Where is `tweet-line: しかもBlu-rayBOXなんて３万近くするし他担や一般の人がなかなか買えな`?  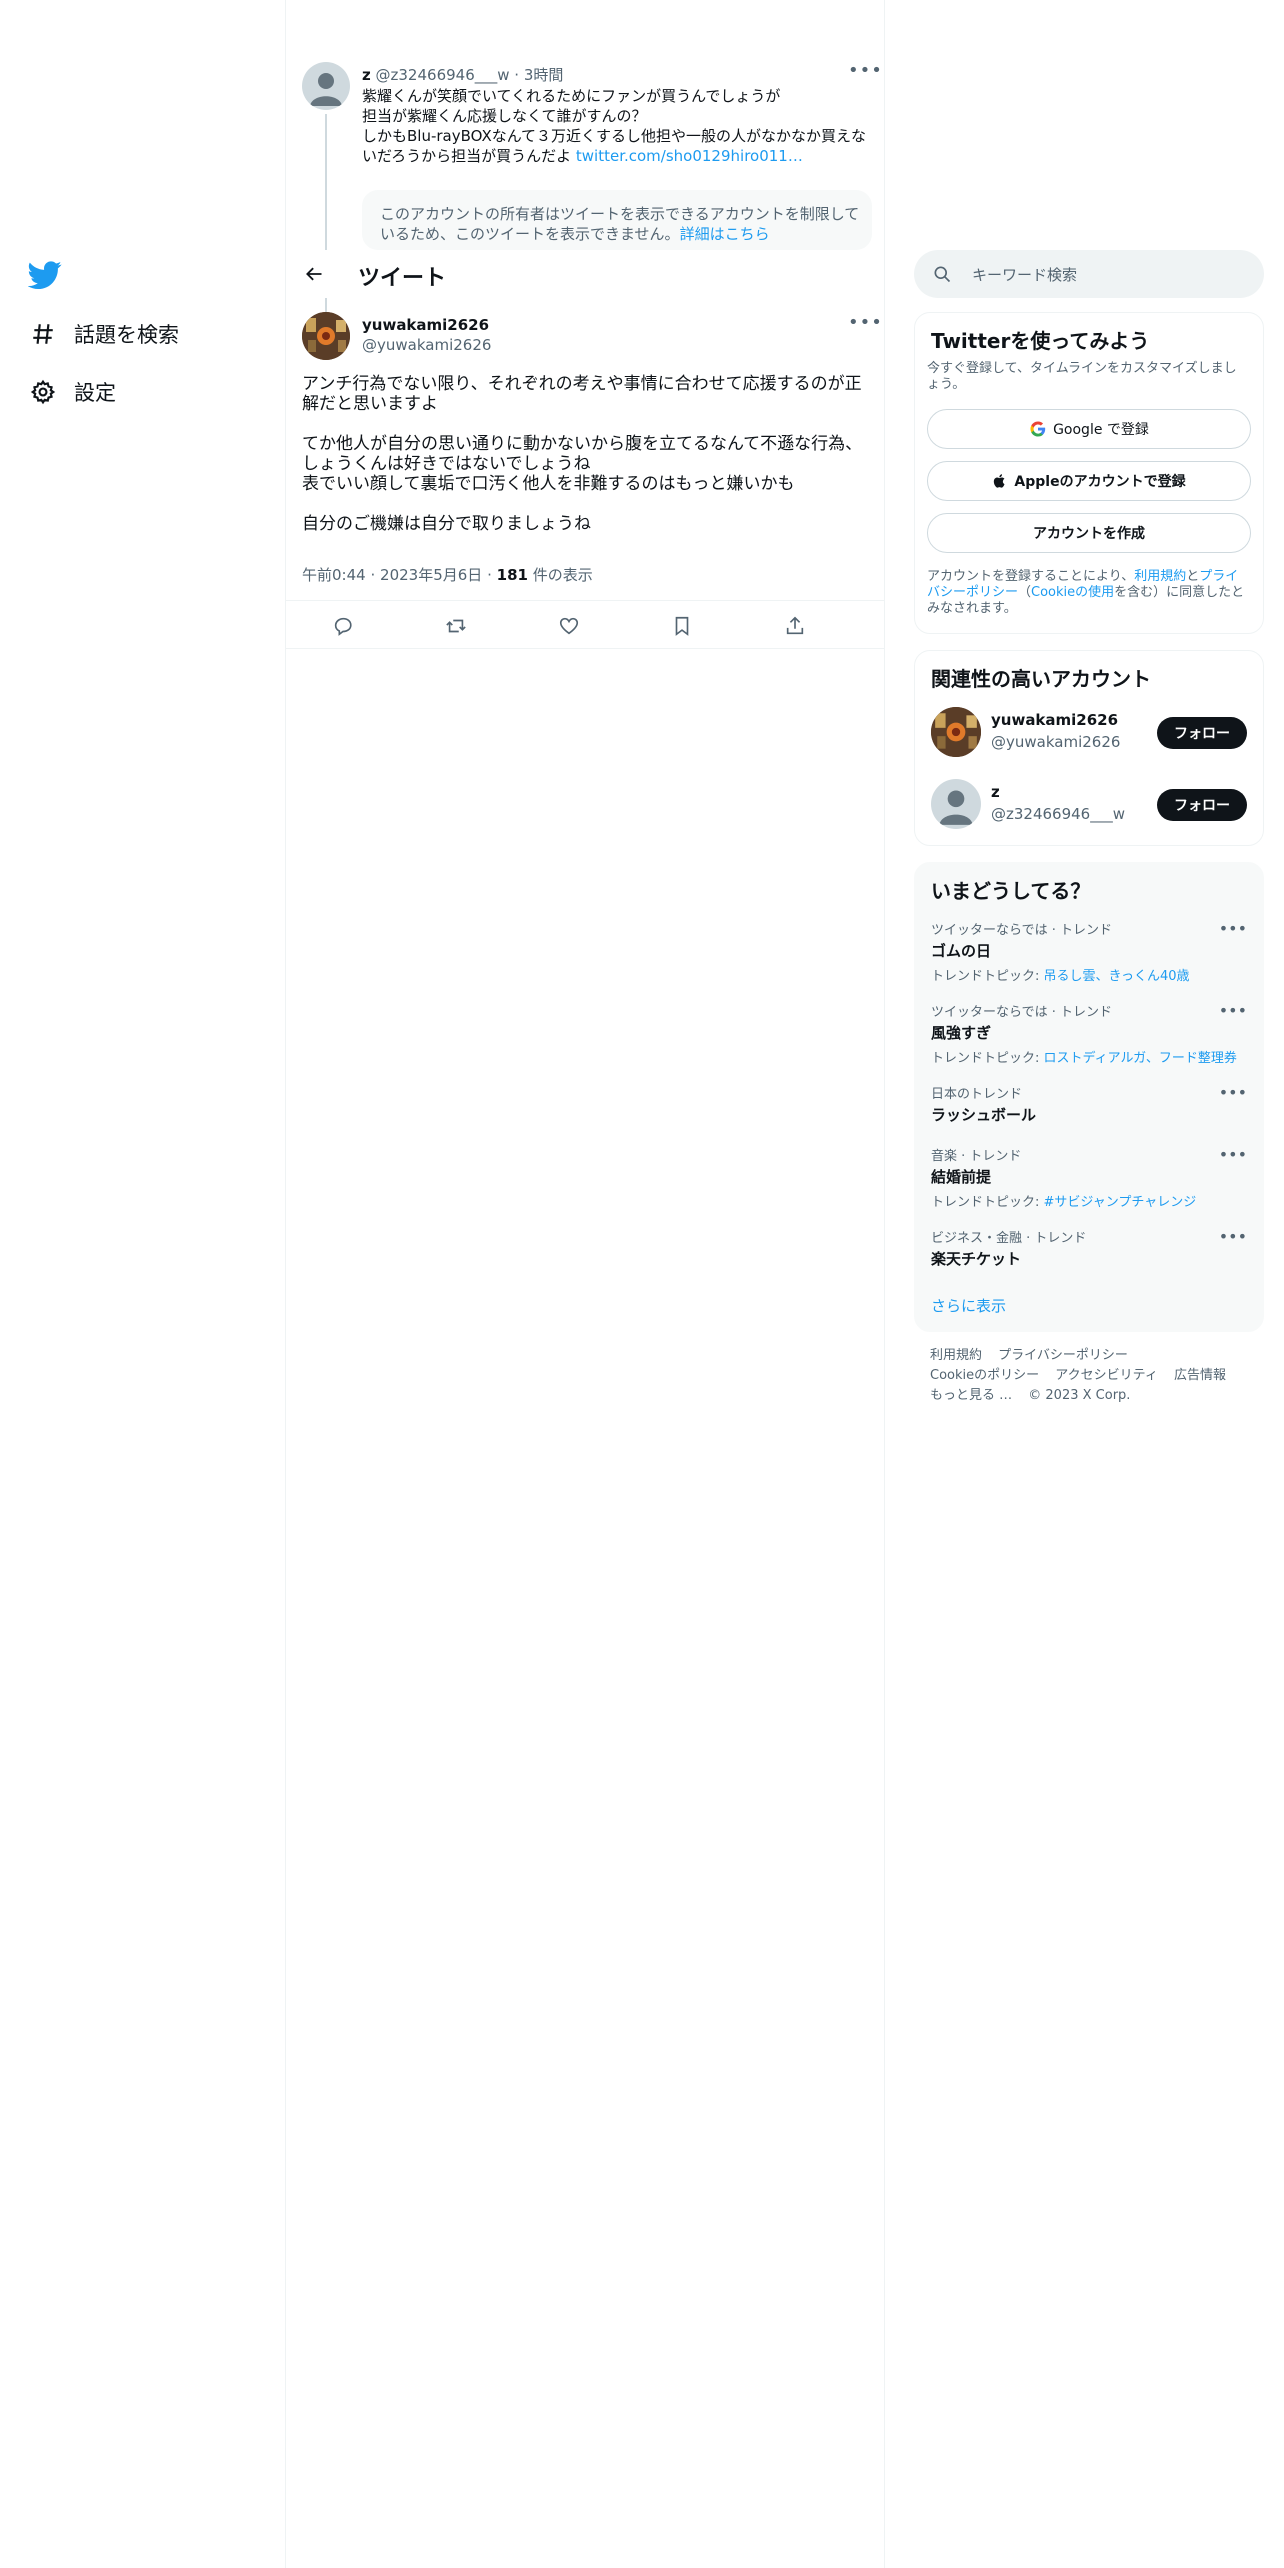
tweet-line: しかもBlu-rayBOXなんて３万近くするし他担や一般の人がなかなか買えな is located at coordinates (614, 136).